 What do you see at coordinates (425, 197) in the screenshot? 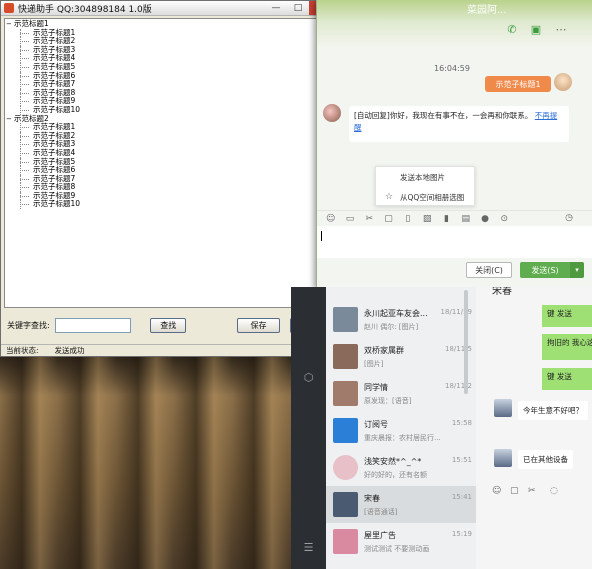
I see `menu-qzone-album: ☆ 从QQ空间相册选图` at bounding box center [425, 197].